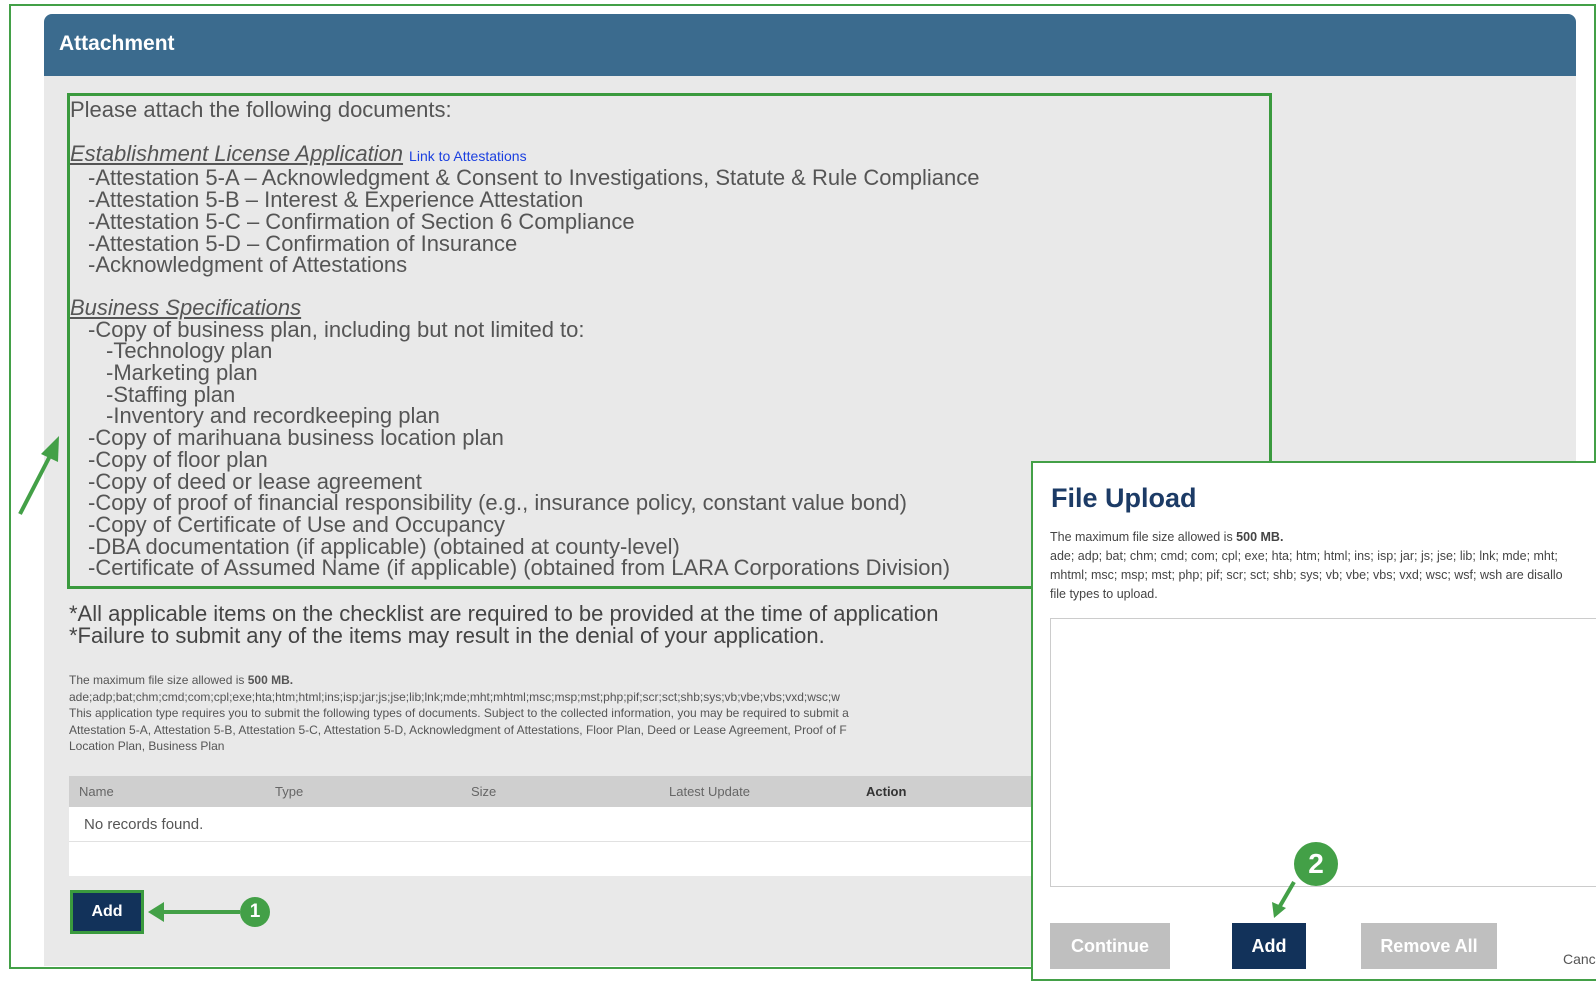  I want to click on arrow-to-documents, so click(36, 483).